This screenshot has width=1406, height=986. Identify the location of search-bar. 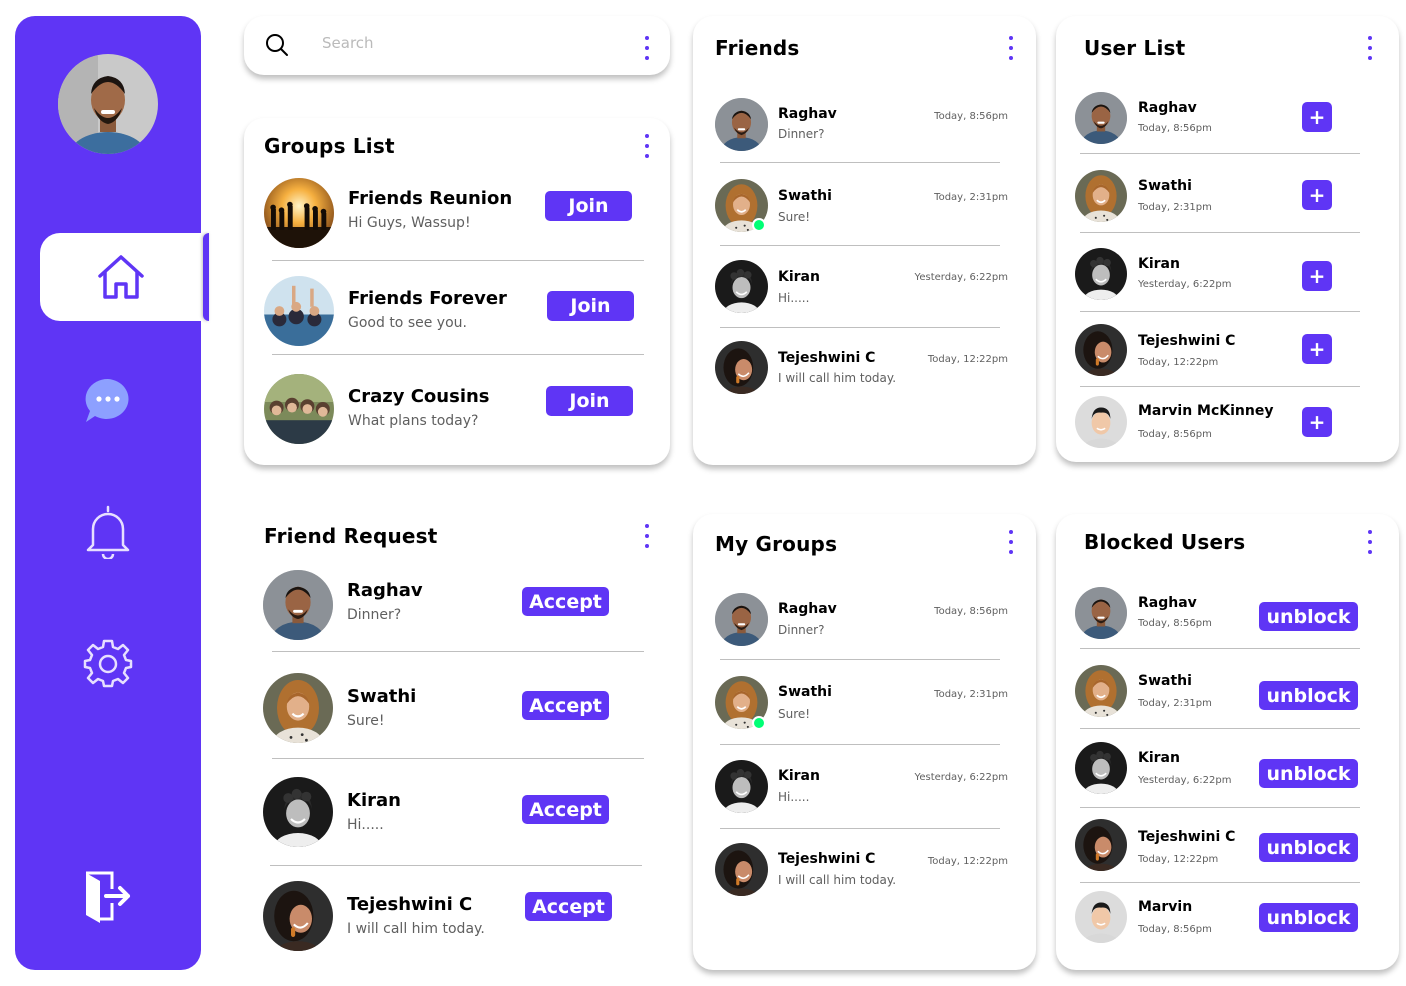
(457, 45).